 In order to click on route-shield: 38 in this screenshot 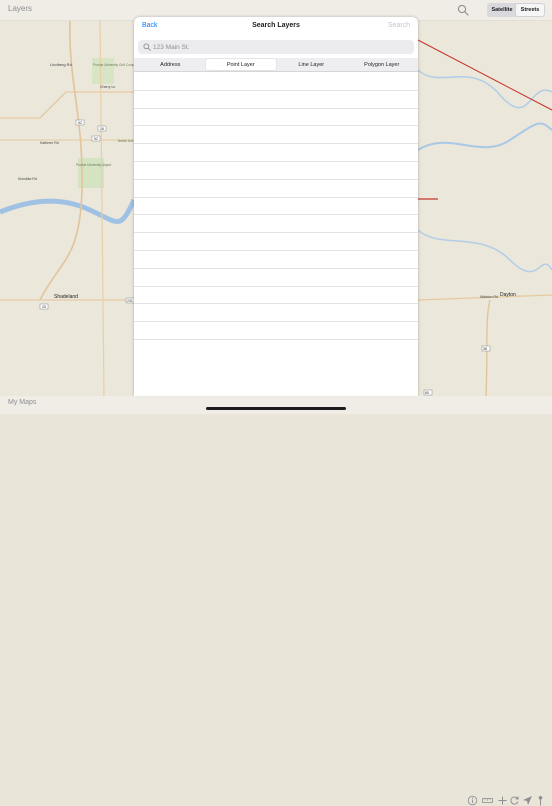, I will do `click(485, 349)`.